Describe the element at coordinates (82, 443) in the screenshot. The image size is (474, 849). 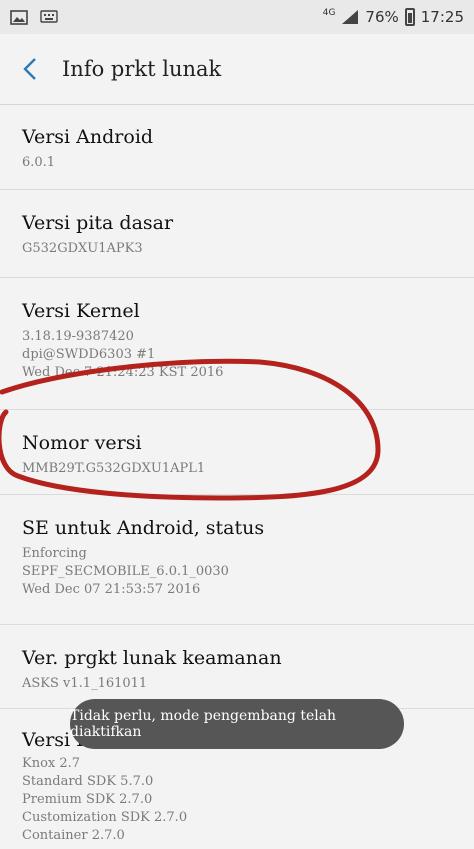
I see `item-title: Nomor versi` at that location.